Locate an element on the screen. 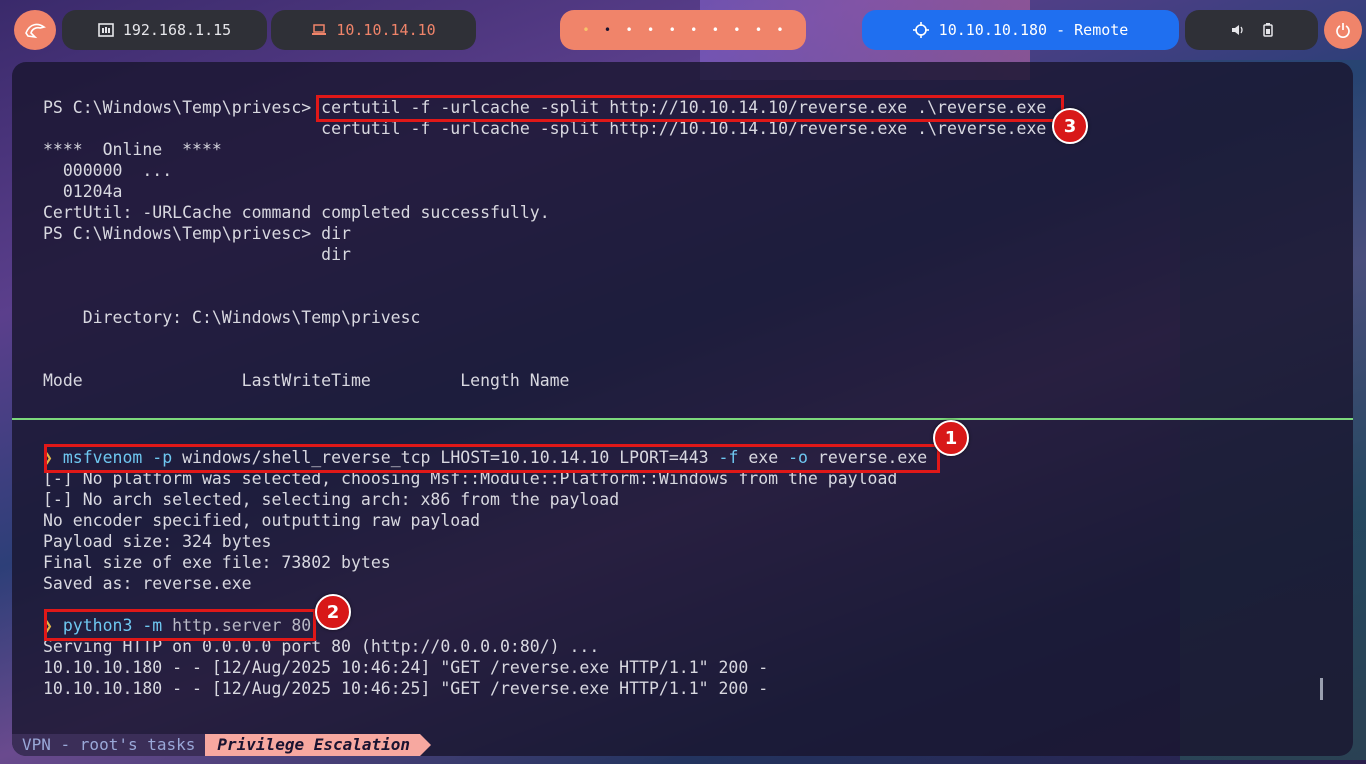 The width and height of the screenshot is (1366, 764). system-tray is located at coordinates (1251, 30).